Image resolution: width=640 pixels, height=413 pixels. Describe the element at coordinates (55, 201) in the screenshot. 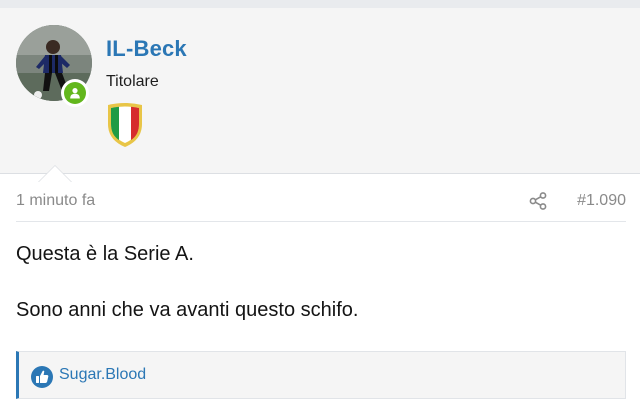

I see `post-time: 1 minuto fa` at that location.